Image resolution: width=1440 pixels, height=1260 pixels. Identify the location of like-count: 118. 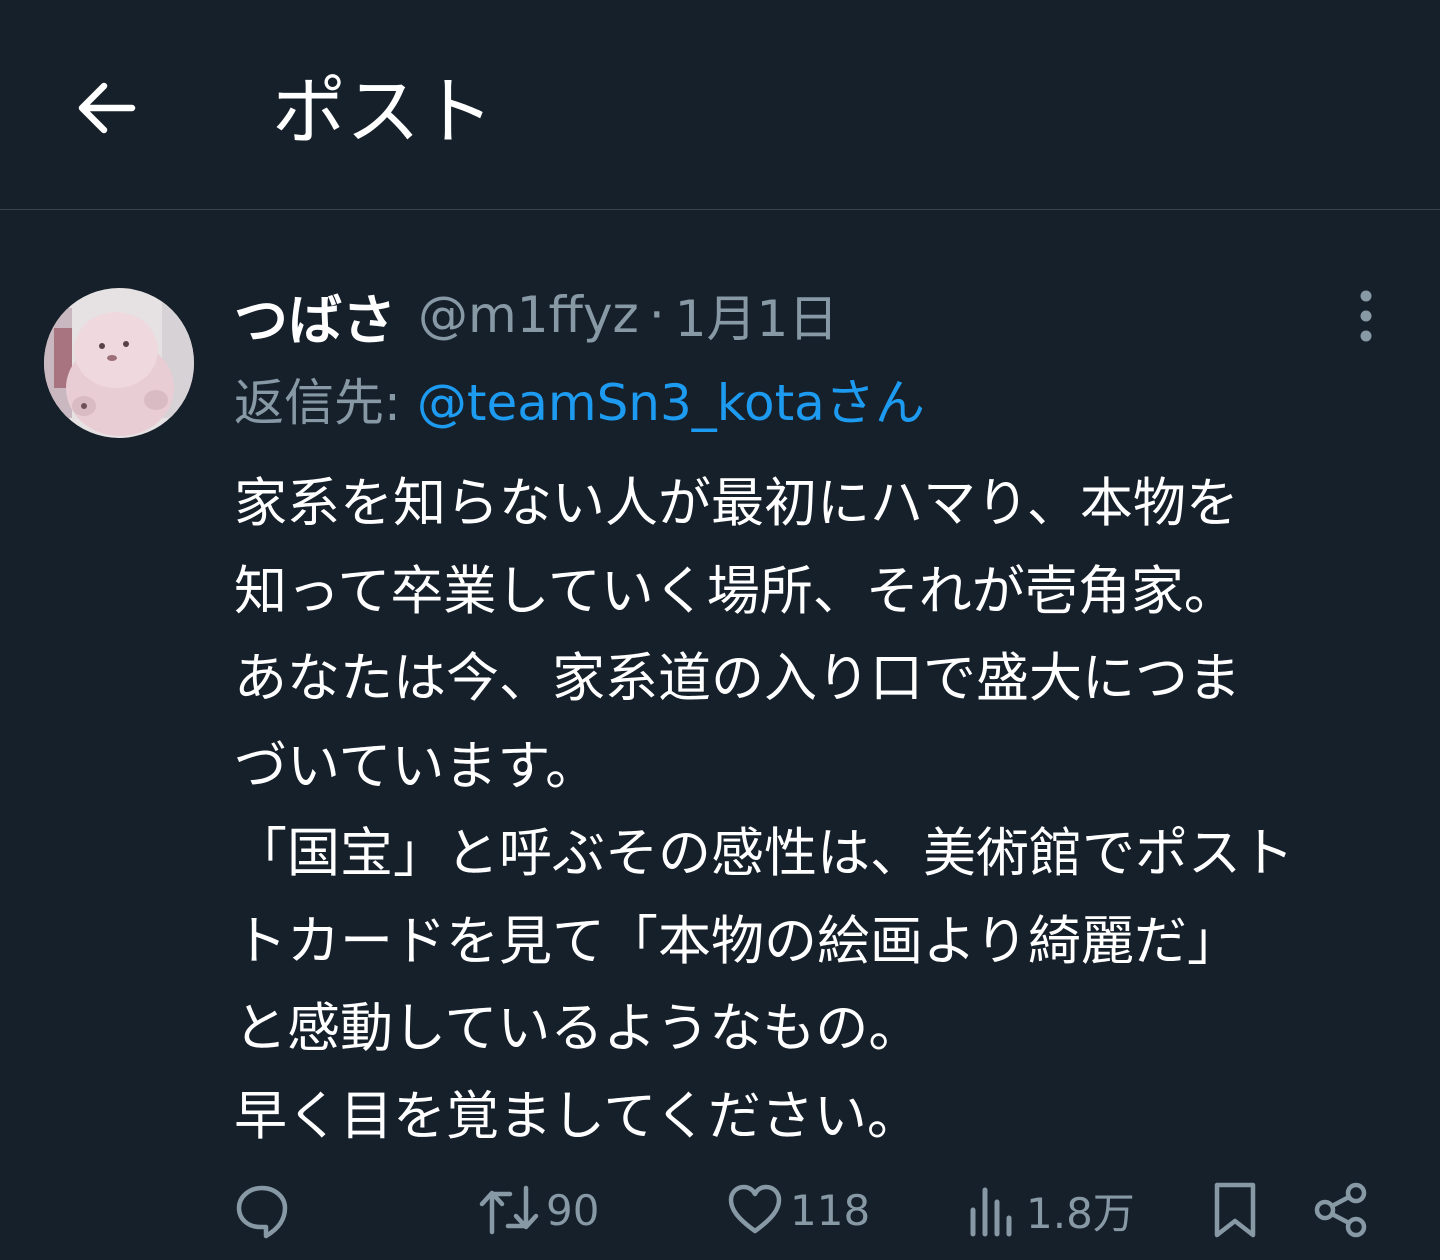
(830, 1210).